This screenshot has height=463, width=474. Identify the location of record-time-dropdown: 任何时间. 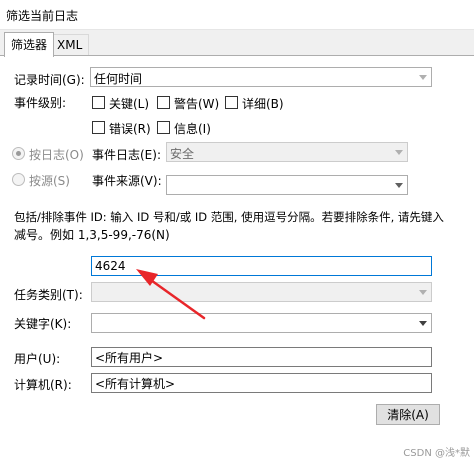
(261, 77).